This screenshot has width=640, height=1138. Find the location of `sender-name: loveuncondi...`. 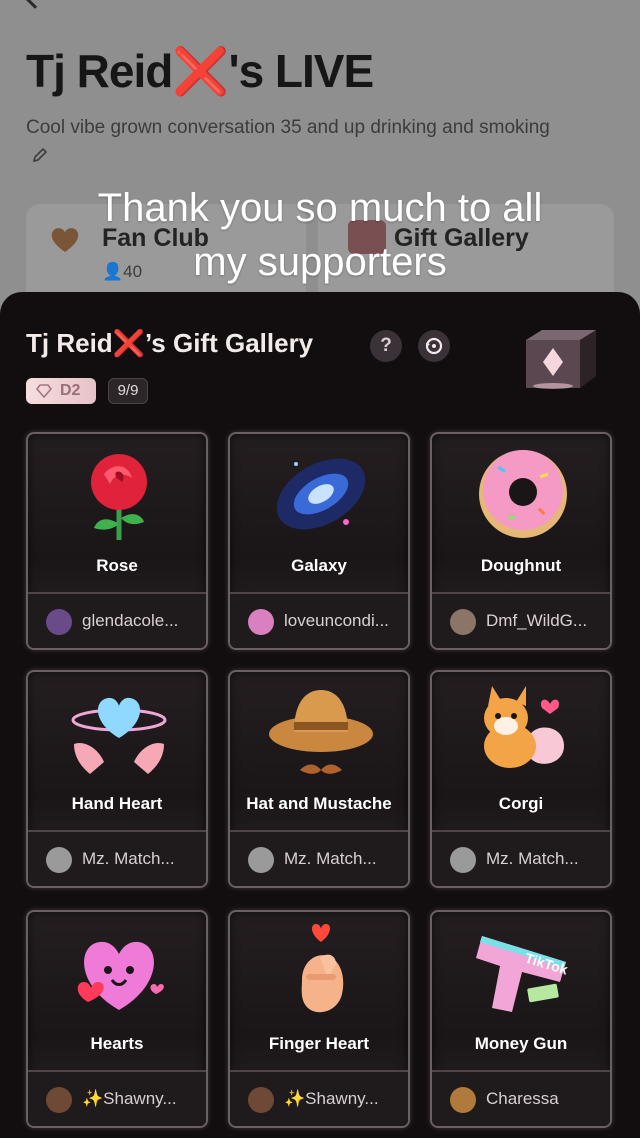

sender-name: loveuncondi... is located at coordinates (336, 620).